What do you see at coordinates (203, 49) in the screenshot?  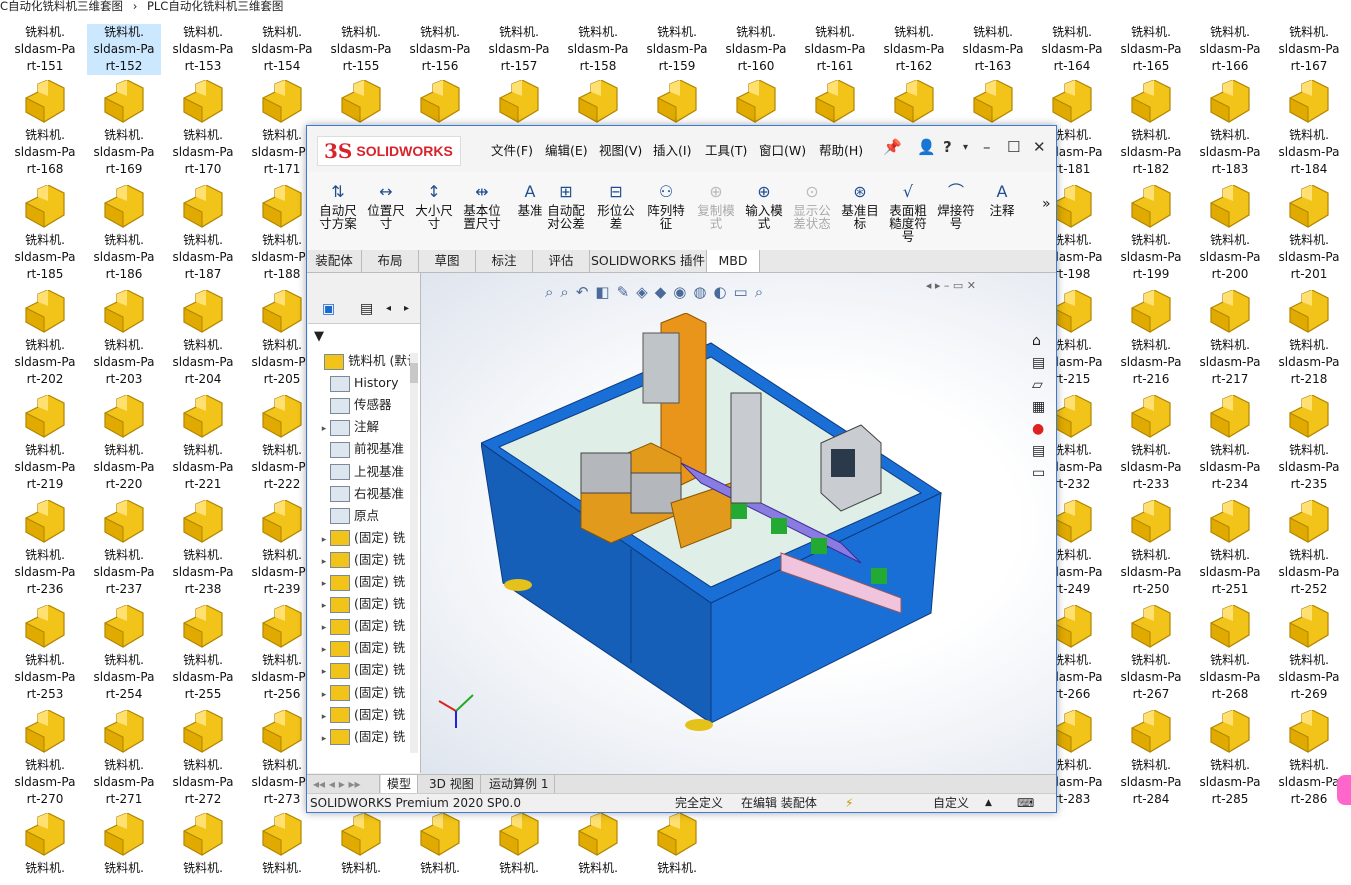 I see `file-item: 铣料机. sldasm-Pa rt-153` at bounding box center [203, 49].